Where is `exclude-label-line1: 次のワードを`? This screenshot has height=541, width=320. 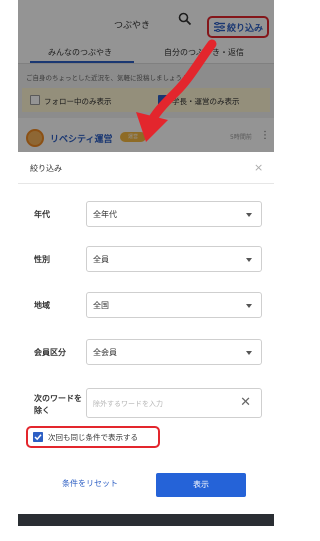 exclude-label-line1: 次のワードを is located at coordinates (58, 398).